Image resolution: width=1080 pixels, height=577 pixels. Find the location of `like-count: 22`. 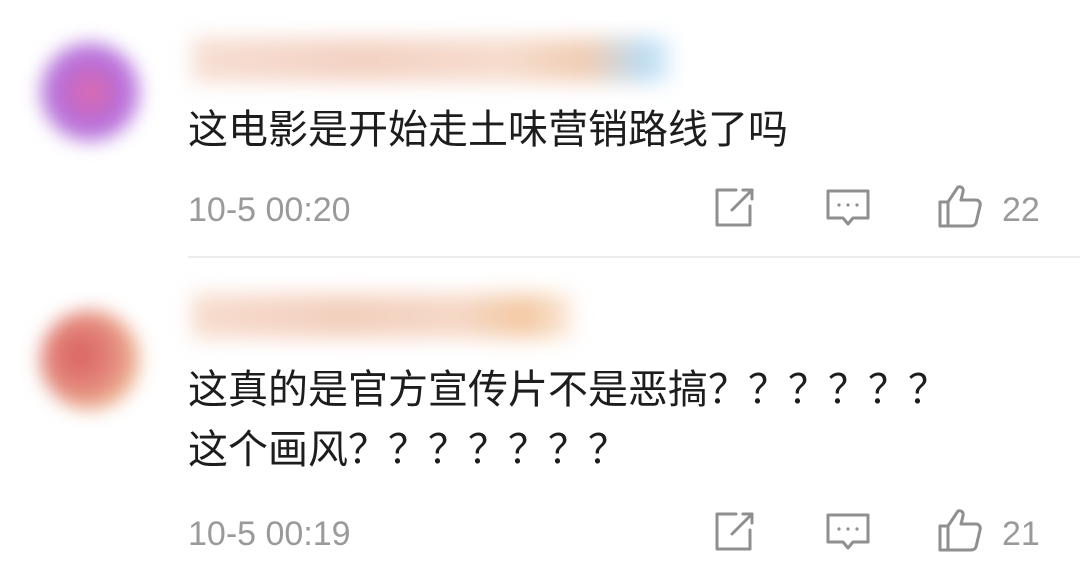

like-count: 22 is located at coordinates (1021, 210).